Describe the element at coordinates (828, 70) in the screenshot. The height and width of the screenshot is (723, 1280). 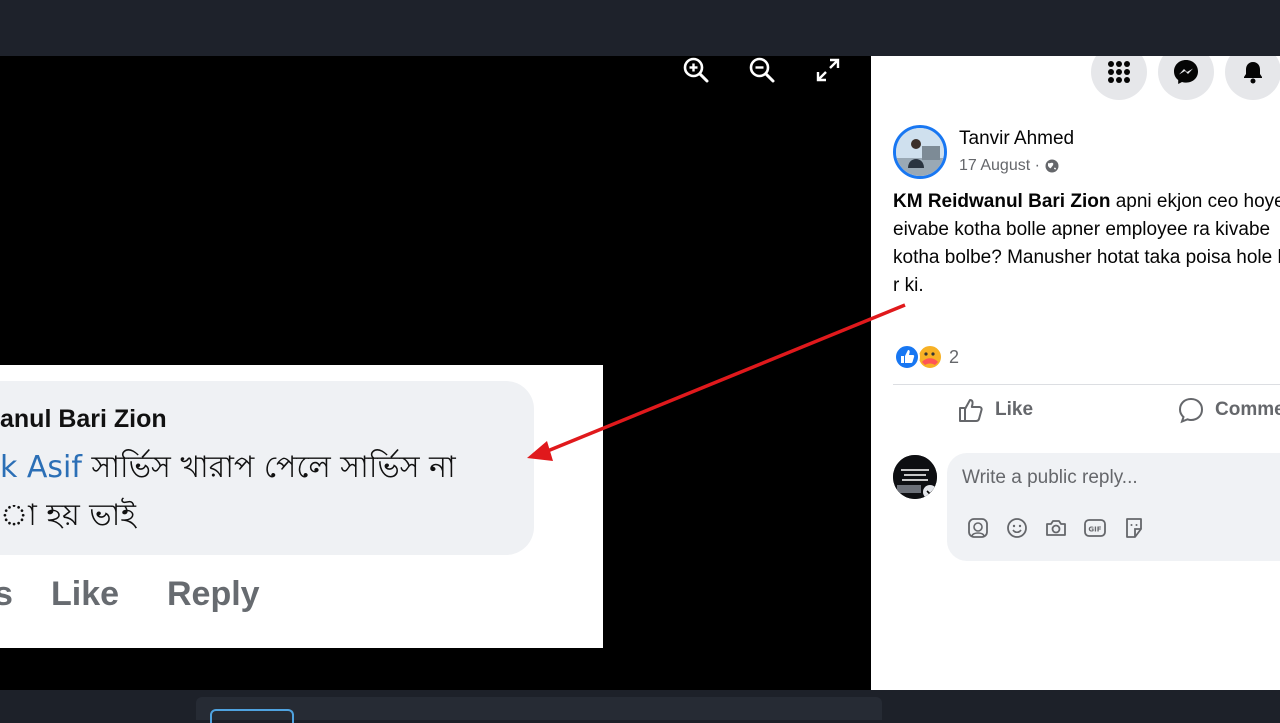
I see `fullscreen-icon` at that location.